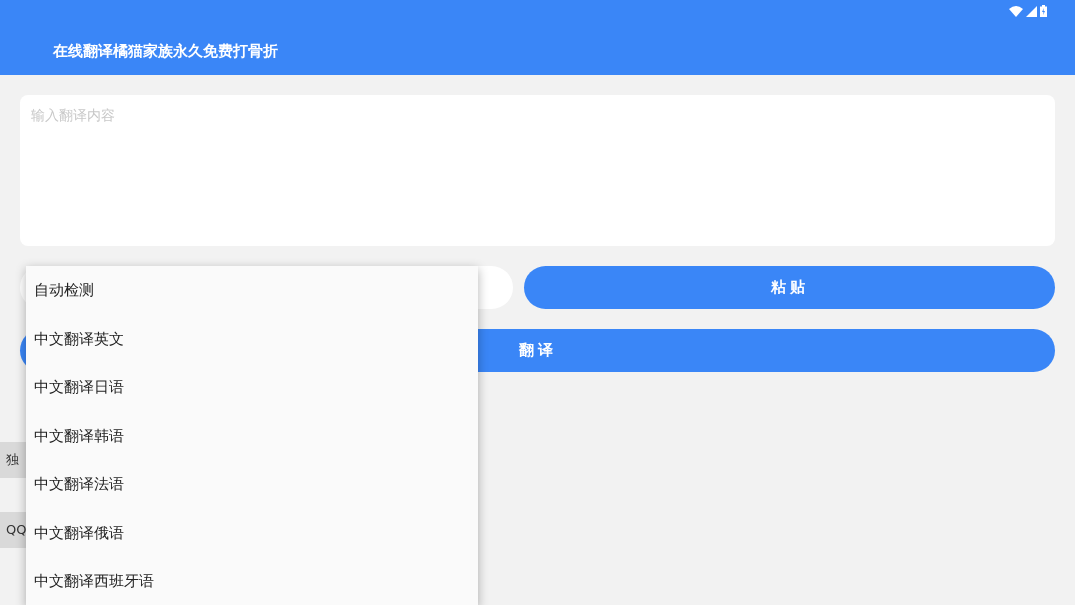  What do you see at coordinates (1043, 11) in the screenshot?
I see `battery-icon` at bounding box center [1043, 11].